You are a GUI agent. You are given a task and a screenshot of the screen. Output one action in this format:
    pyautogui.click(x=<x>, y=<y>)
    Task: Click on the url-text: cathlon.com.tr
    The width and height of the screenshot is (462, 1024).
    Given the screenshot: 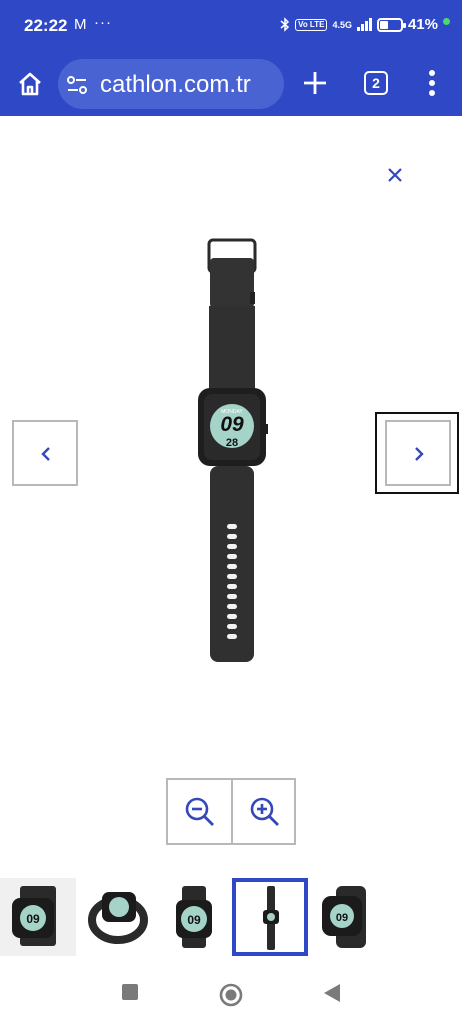 What is the action you would take?
    pyautogui.click(x=175, y=85)
    